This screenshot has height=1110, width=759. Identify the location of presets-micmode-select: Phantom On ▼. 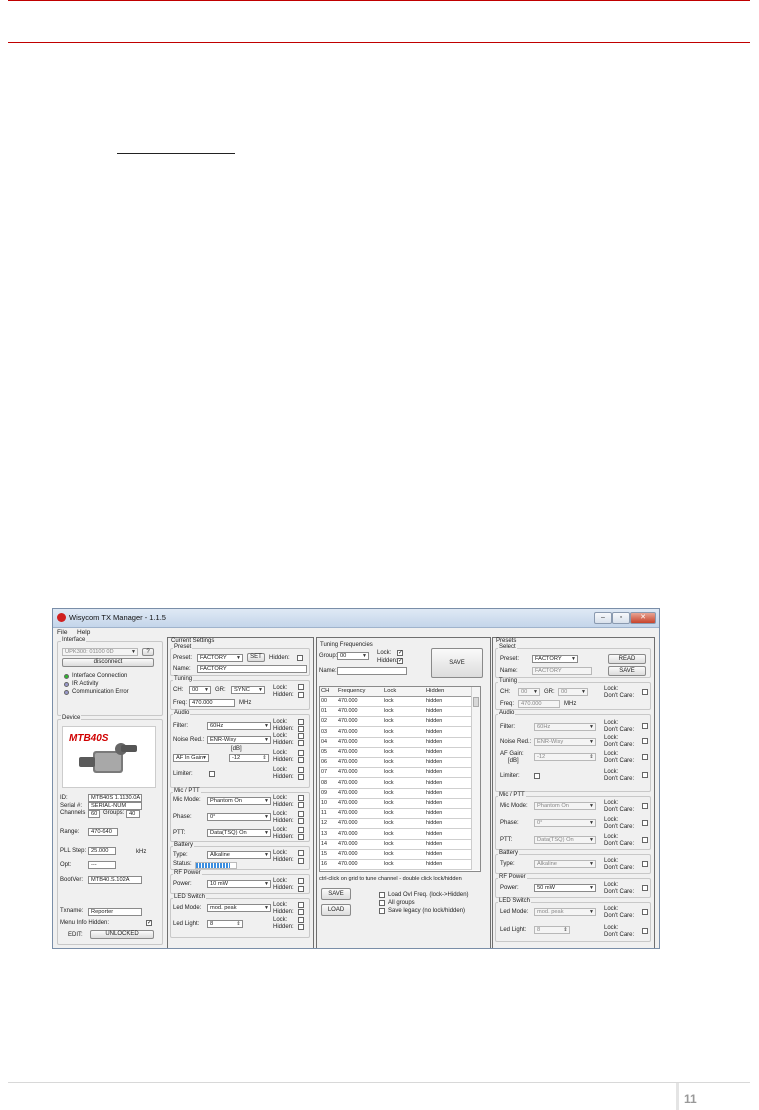
(565, 806).